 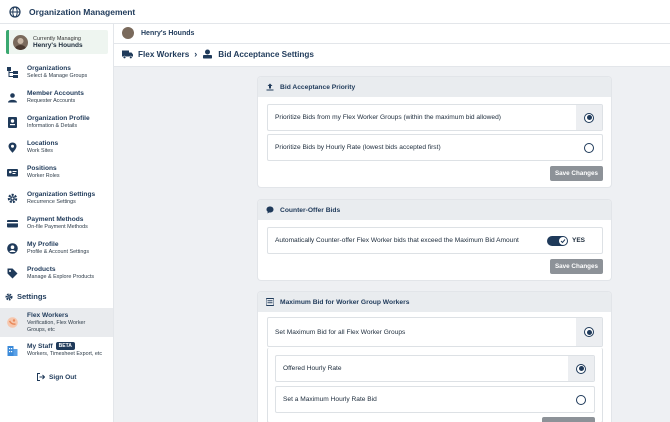 I want to click on sidebar-item-label: Flex Workers, so click(x=48, y=315).